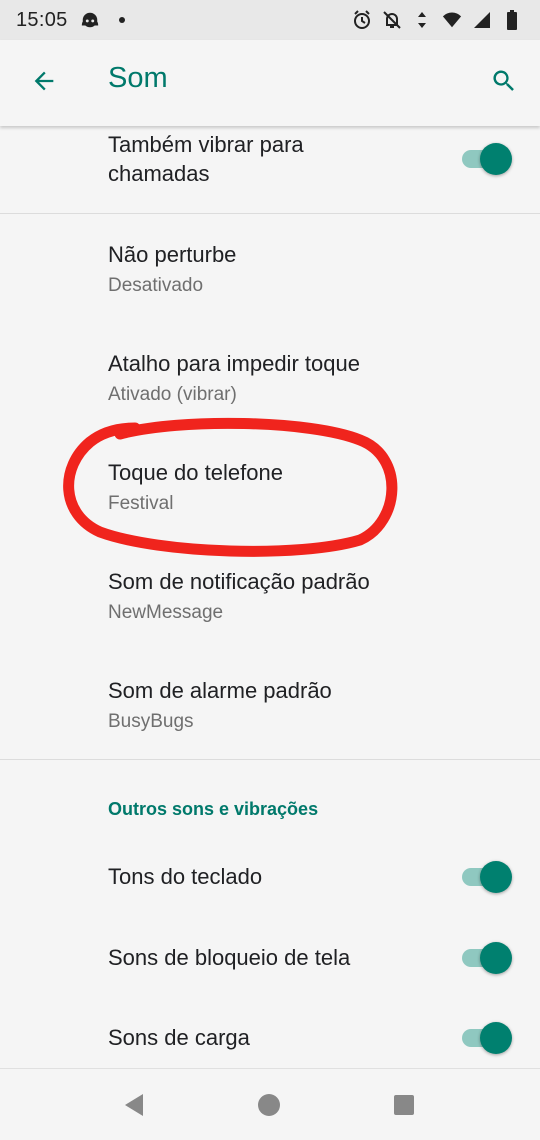  Describe the element at coordinates (138, 78) in the screenshot. I see `page-title: Som` at that location.